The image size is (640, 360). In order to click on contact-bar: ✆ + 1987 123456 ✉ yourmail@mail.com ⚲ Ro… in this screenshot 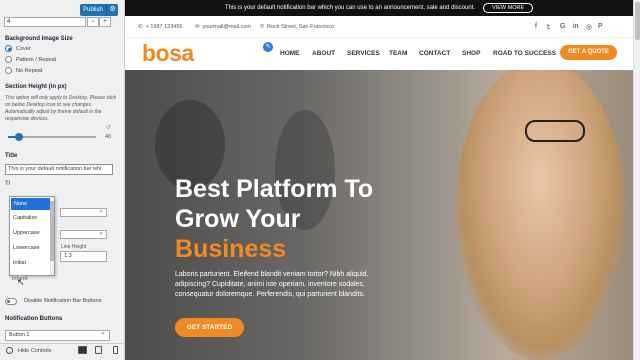, I will do `click(379, 27)`.